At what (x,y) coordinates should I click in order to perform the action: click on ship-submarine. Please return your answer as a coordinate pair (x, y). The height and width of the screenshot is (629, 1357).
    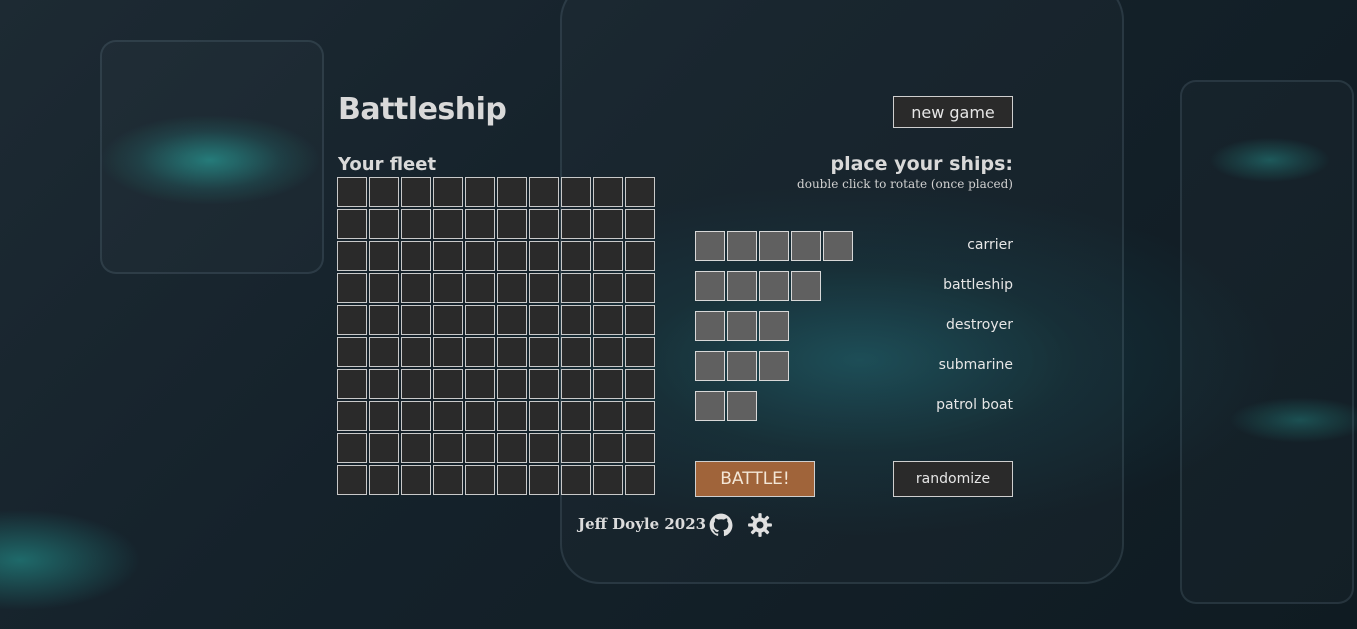
    Looking at the image, I should click on (742, 366).